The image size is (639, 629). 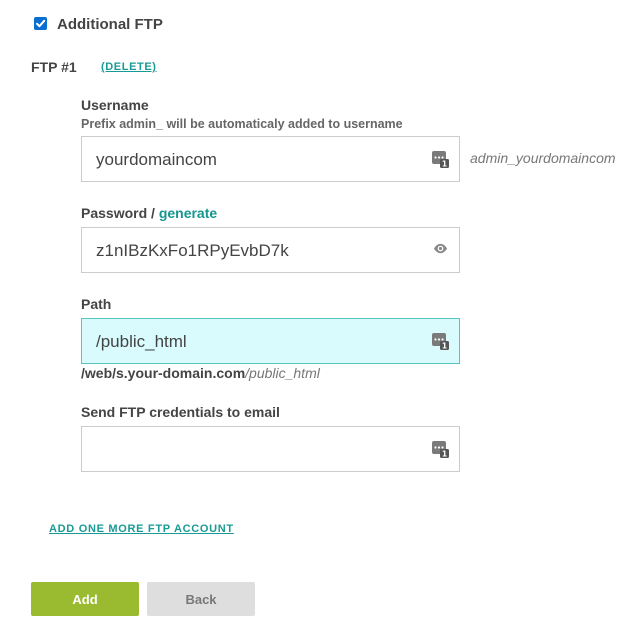 I want to click on username-value: yourdomaincom, so click(x=156, y=159).